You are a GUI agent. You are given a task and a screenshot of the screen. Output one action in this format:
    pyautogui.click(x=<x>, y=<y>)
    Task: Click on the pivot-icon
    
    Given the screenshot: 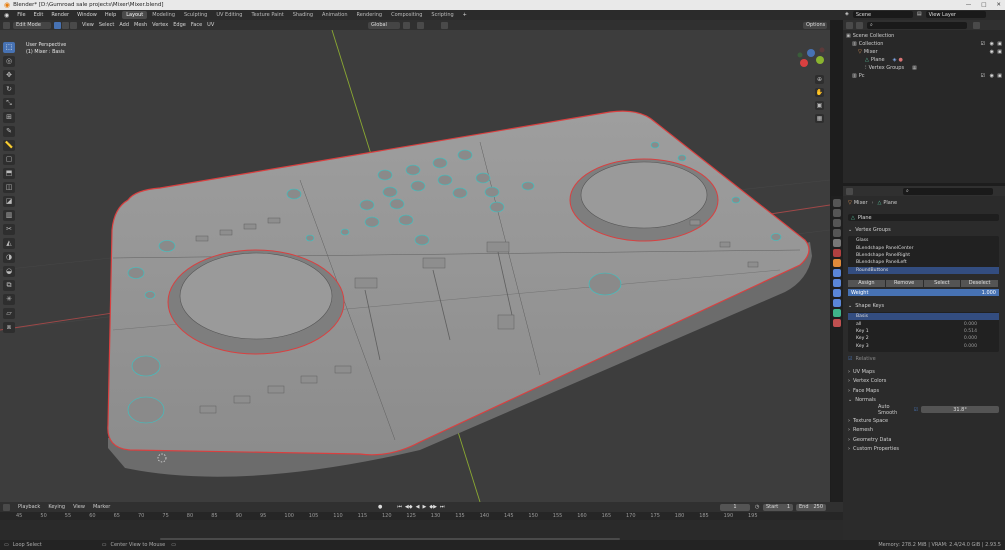 What is the action you would take?
    pyautogui.click(x=406, y=25)
    